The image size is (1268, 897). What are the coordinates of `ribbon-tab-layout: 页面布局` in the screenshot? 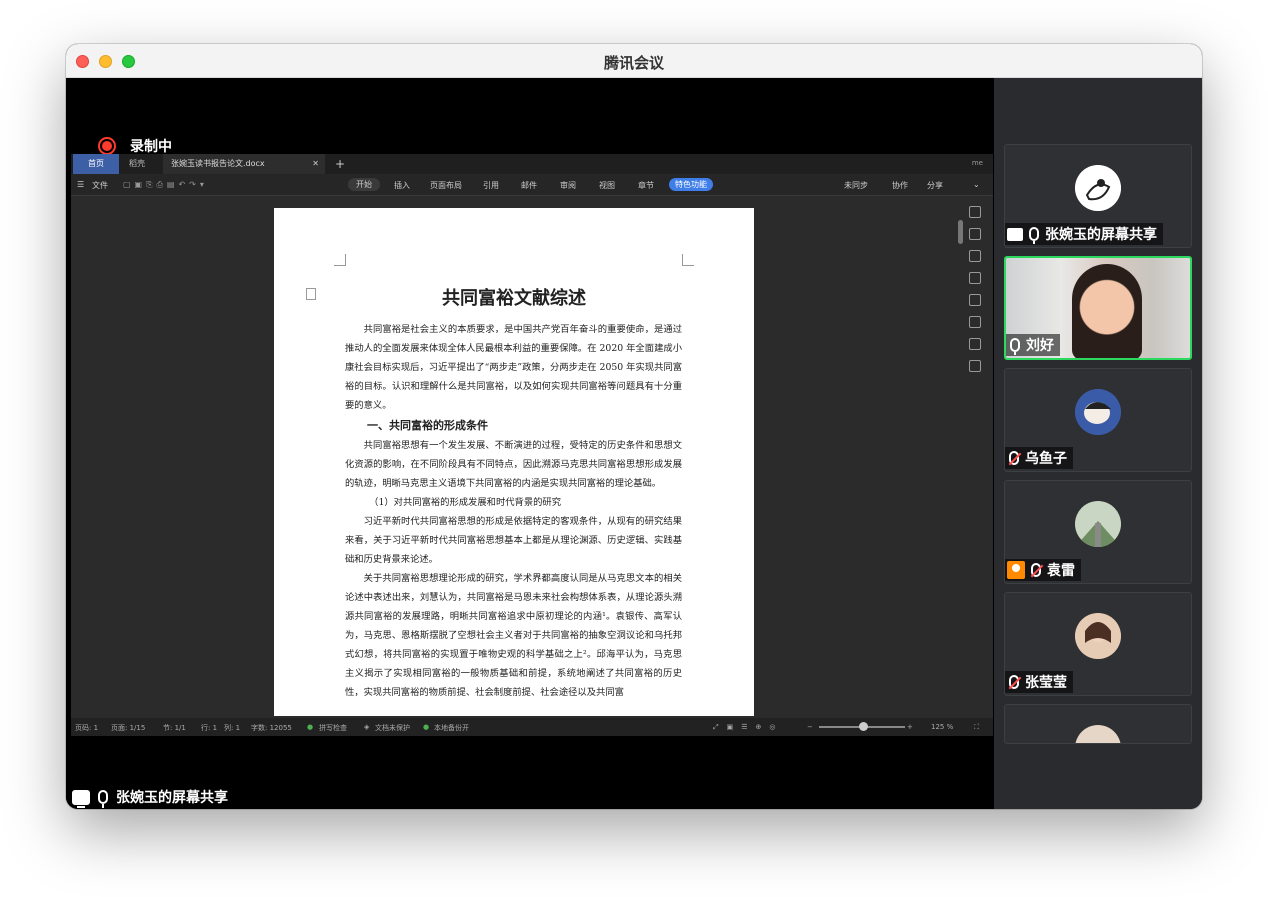 It's located at (446, 185).